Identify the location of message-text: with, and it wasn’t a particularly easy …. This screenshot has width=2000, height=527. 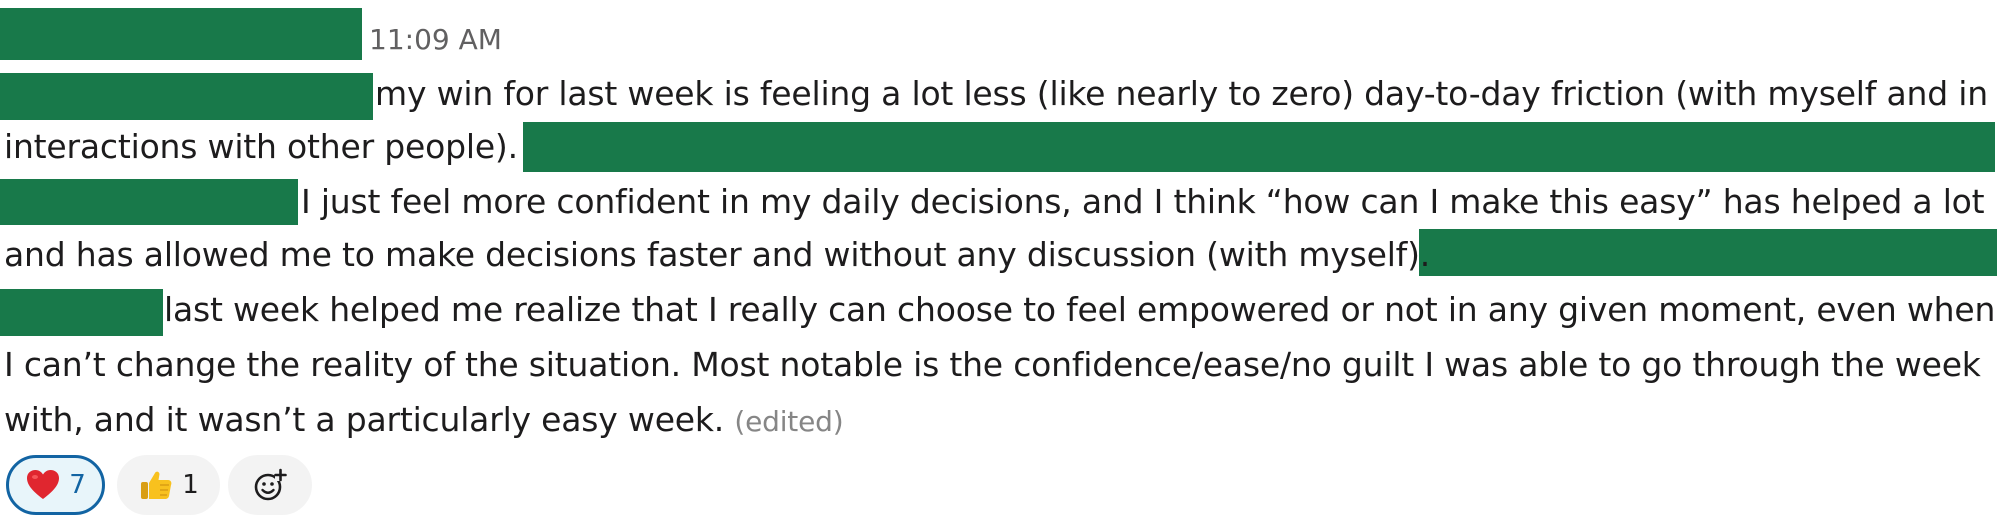
(364, 419).